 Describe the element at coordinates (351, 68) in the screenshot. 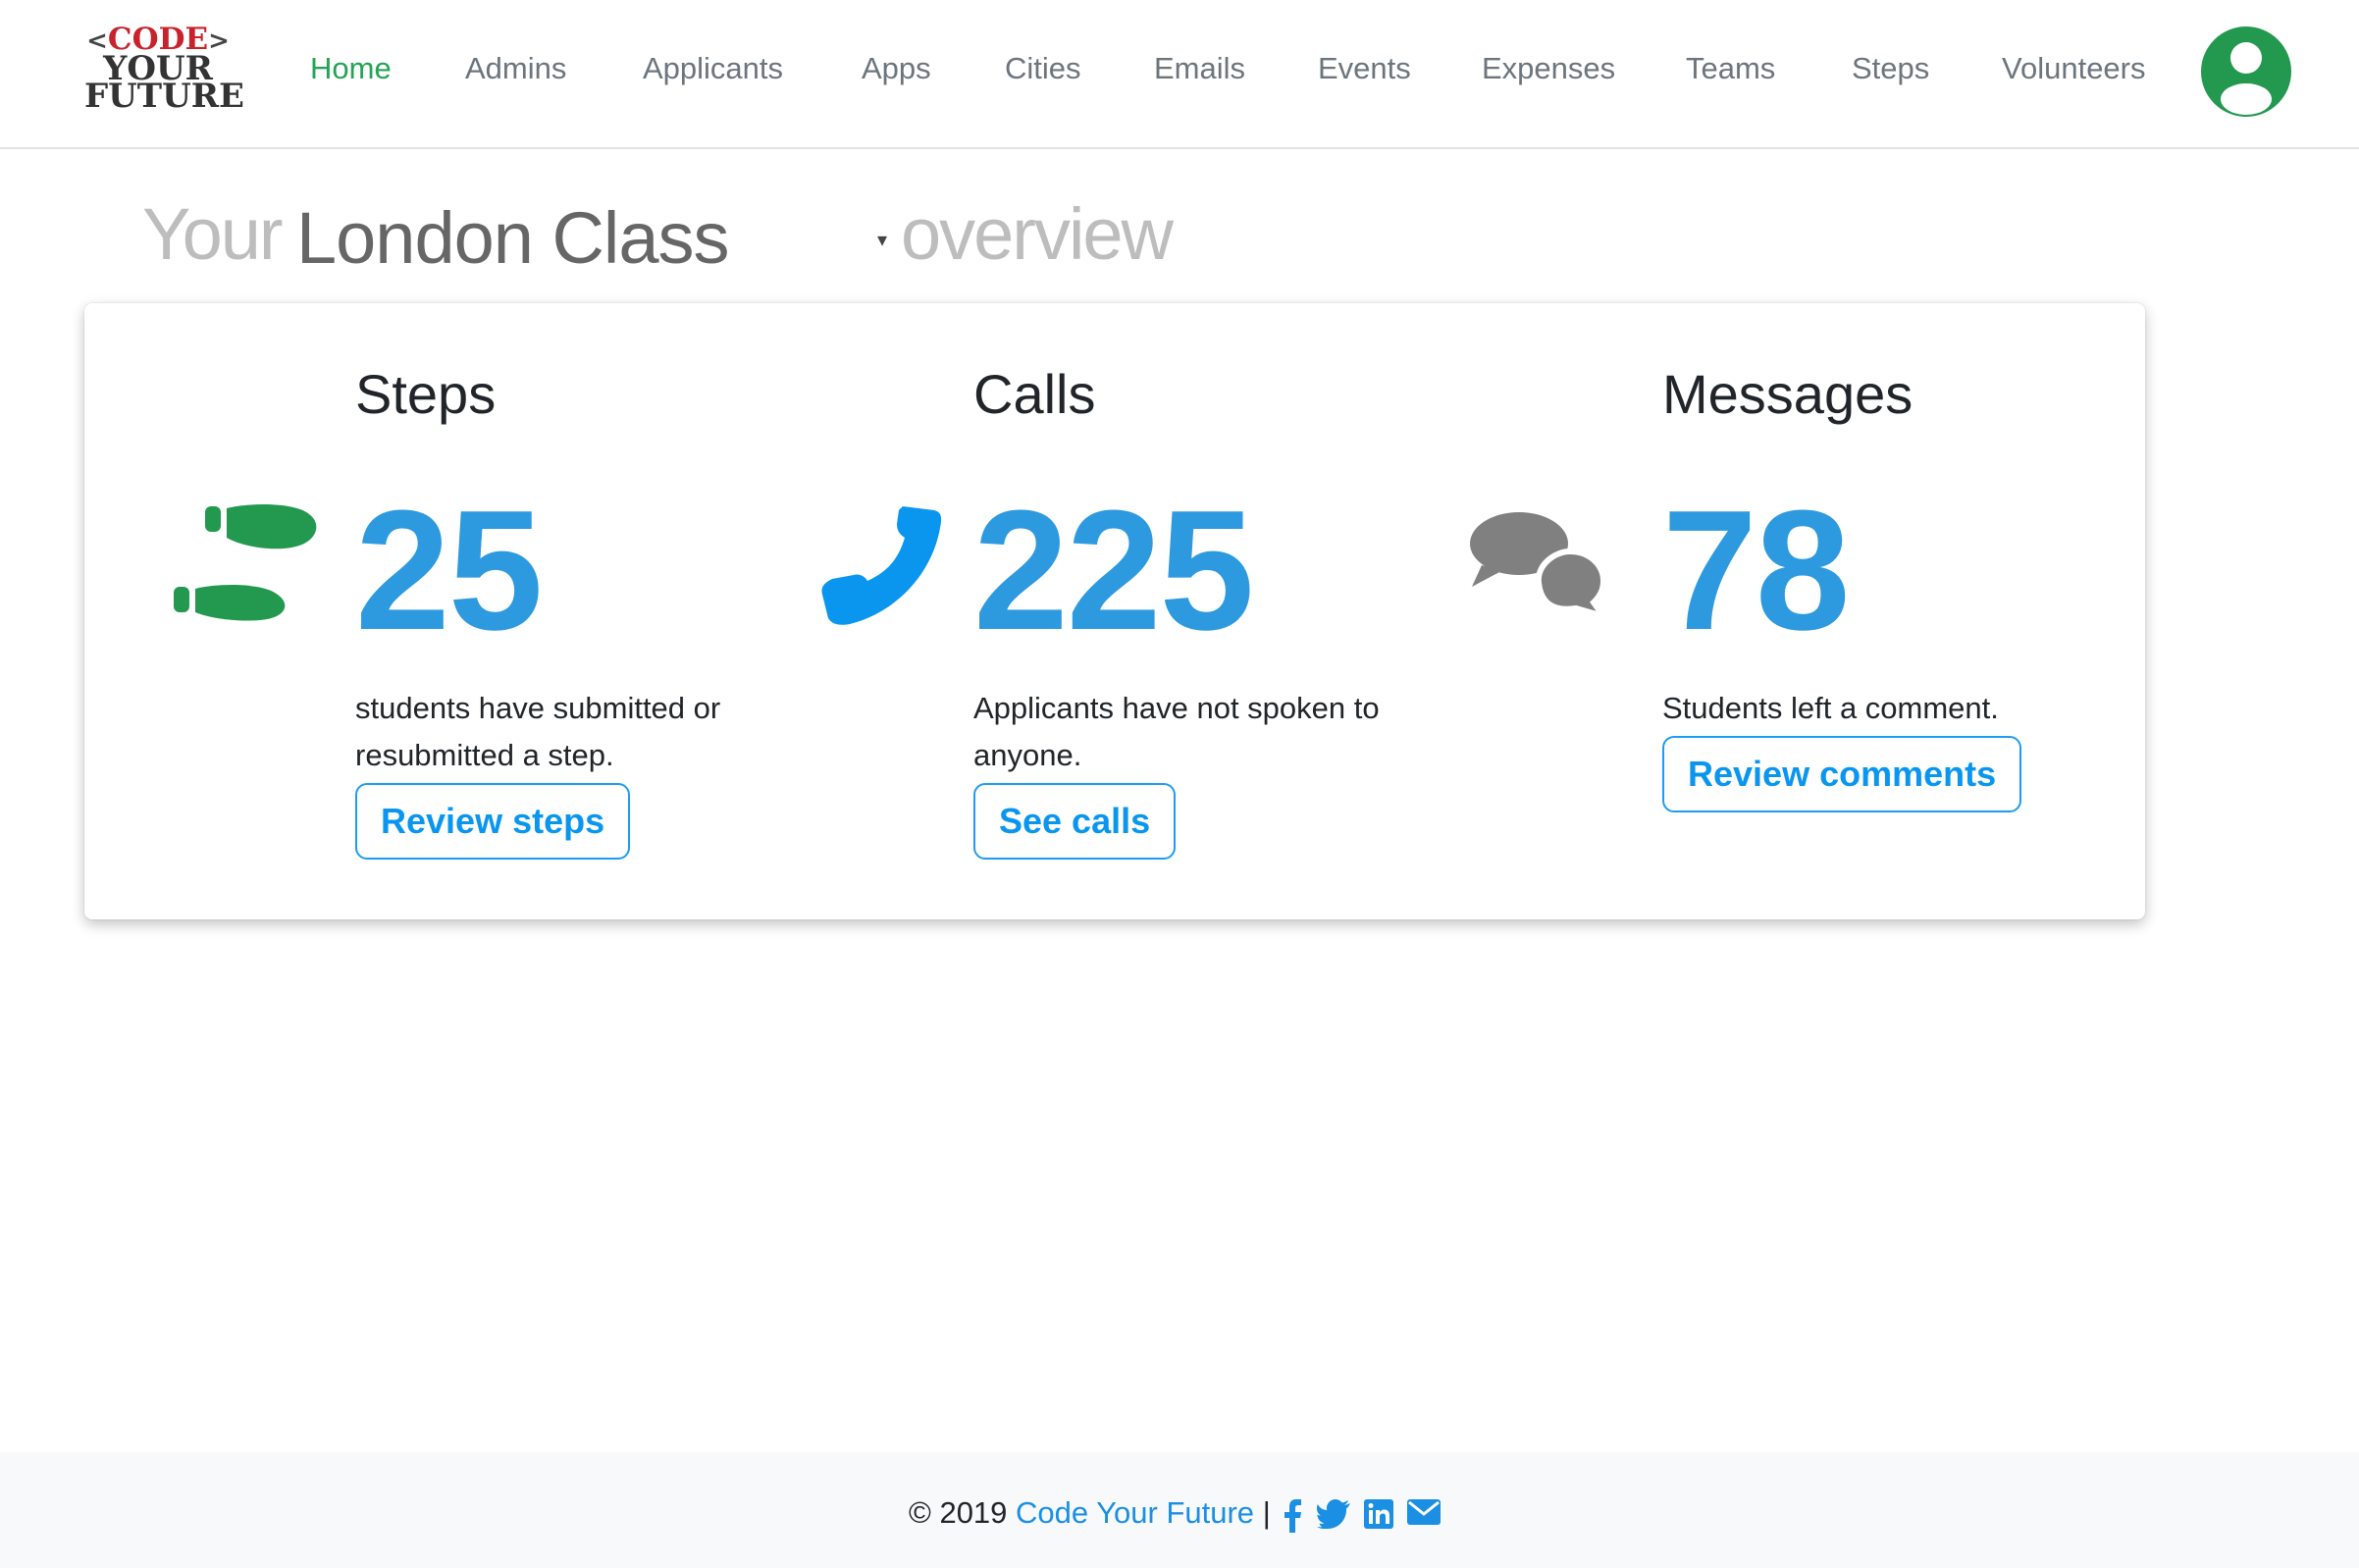

I see `nav-home: Home` at that location.